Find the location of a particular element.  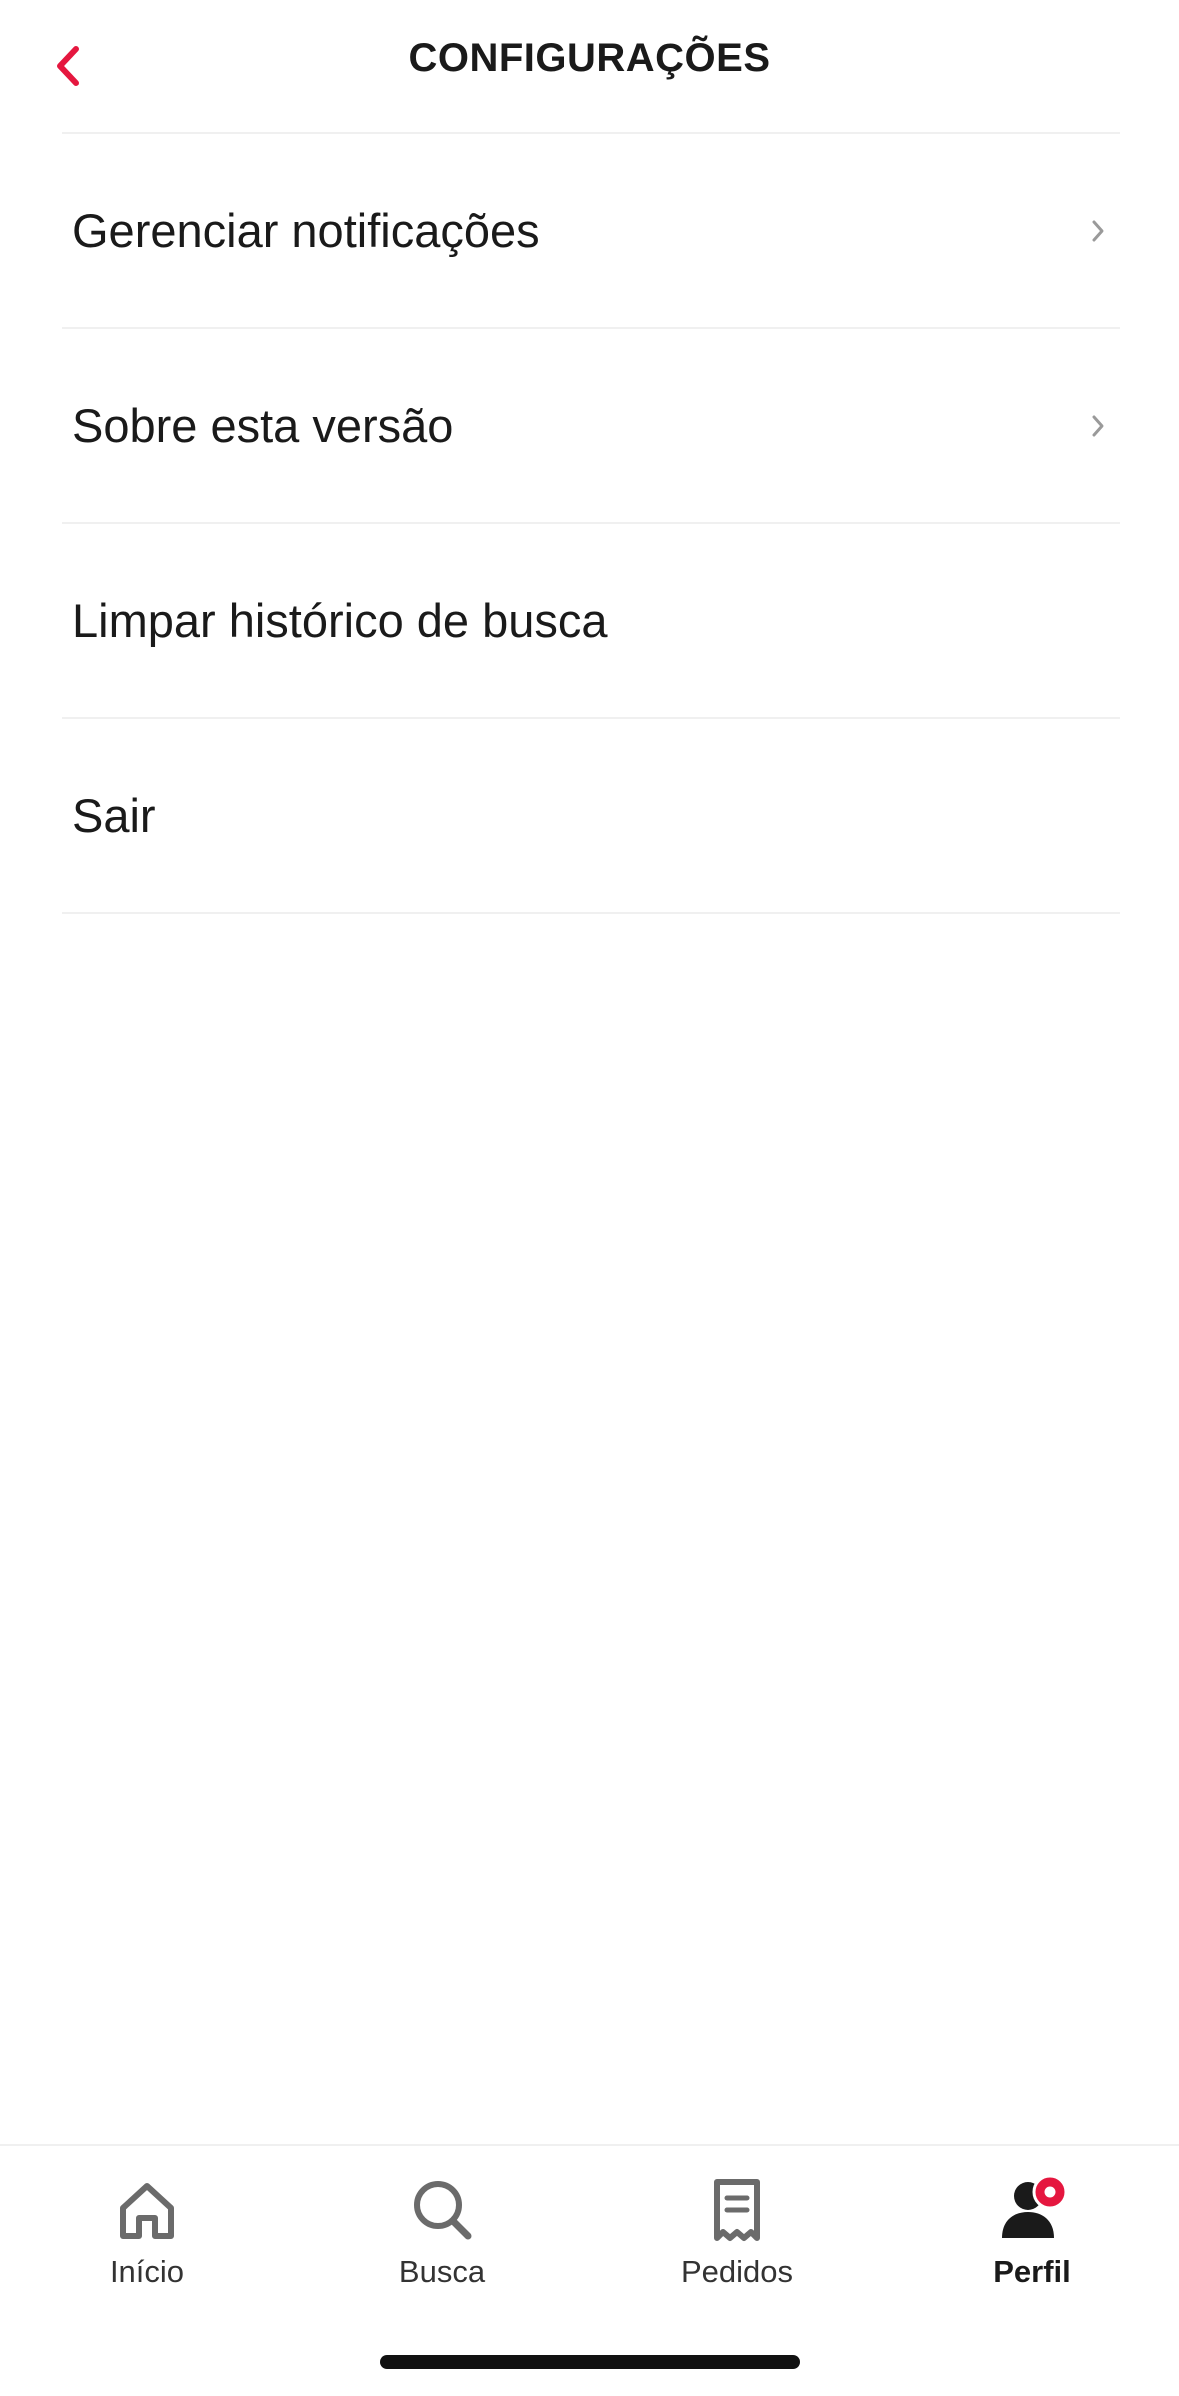

receipt-icon is located at coordinates (737, 2210).